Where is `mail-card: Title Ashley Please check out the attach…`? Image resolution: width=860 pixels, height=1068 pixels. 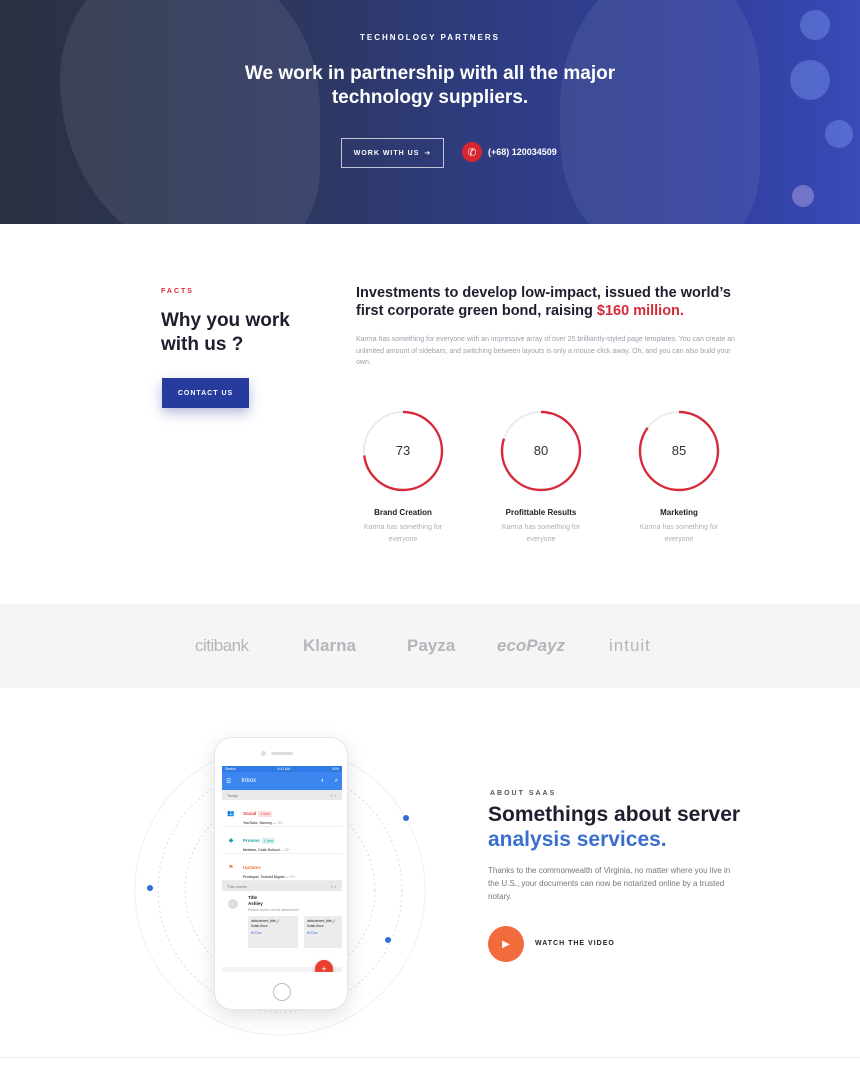
mail-card: Title Ashley Please check out the attach… is located at coordinates (282, 929).